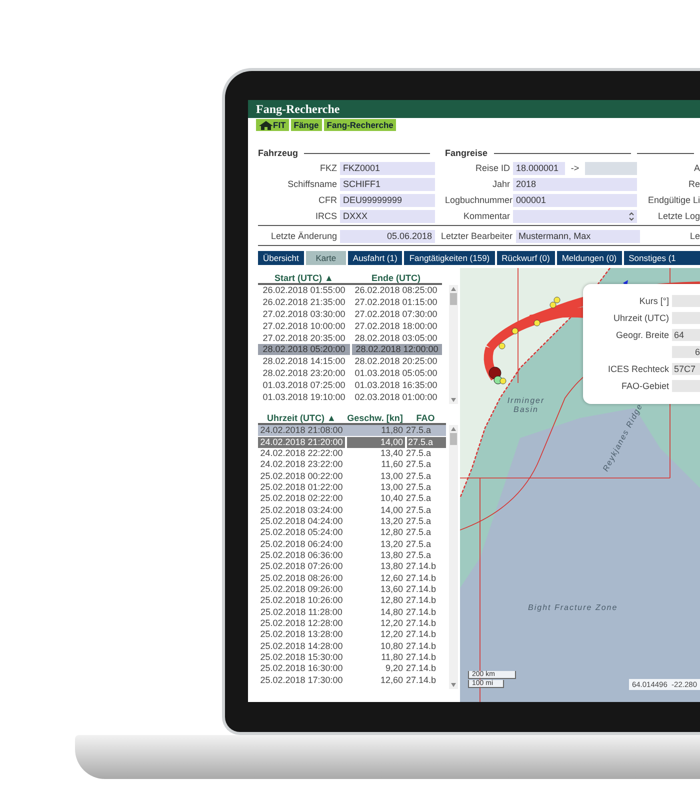 This screenshot has width=700, height=811. What do you see at coordinates (304, 277) in the screenshot?
I see `column-header: Start (UTC) ▲` at bounding box center [304, 277].